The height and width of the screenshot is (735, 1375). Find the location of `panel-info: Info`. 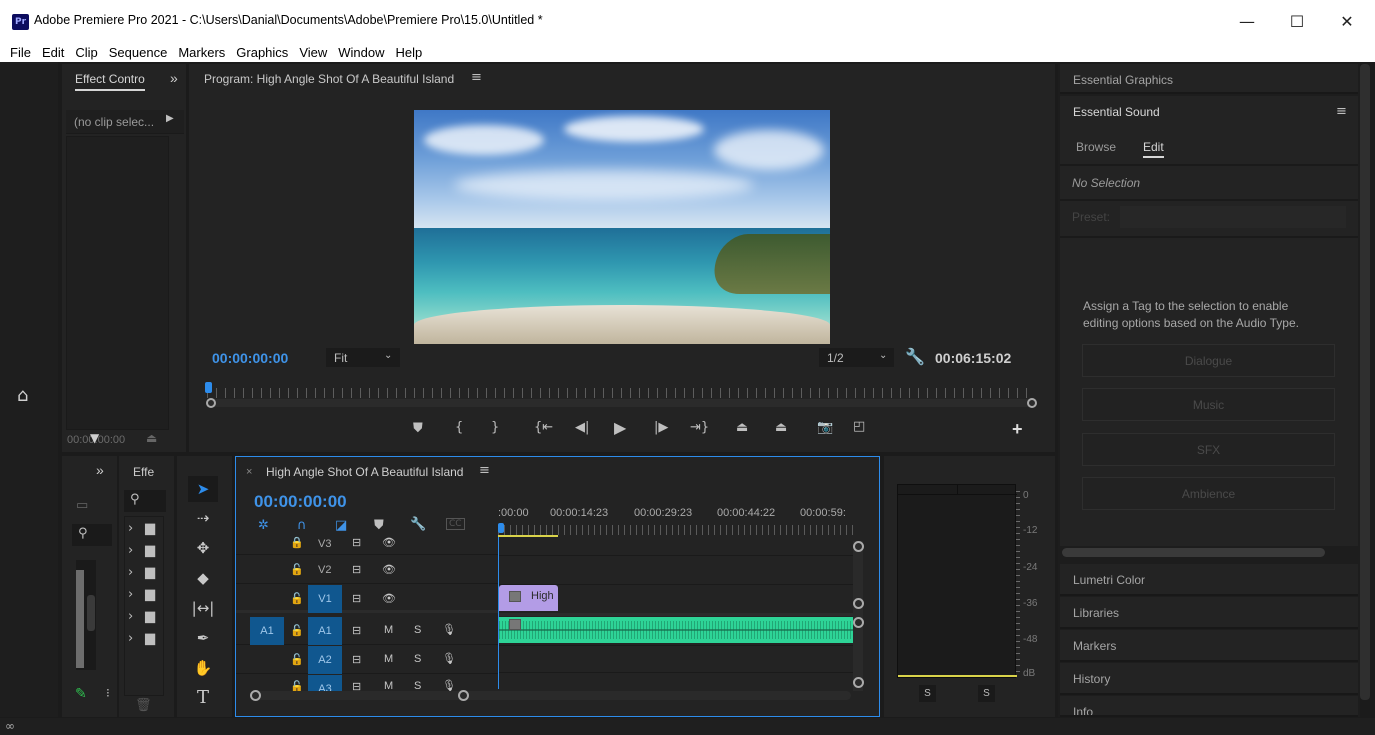

panel-info: Info is located at coordinates (1209, 706).